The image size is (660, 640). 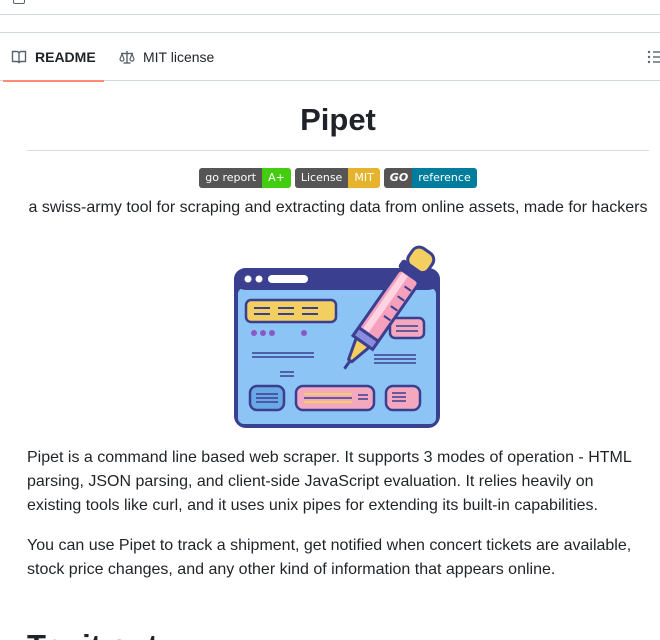 I want to click on section-heading-try-it-out: Try it out, so click(x=92, y=634).